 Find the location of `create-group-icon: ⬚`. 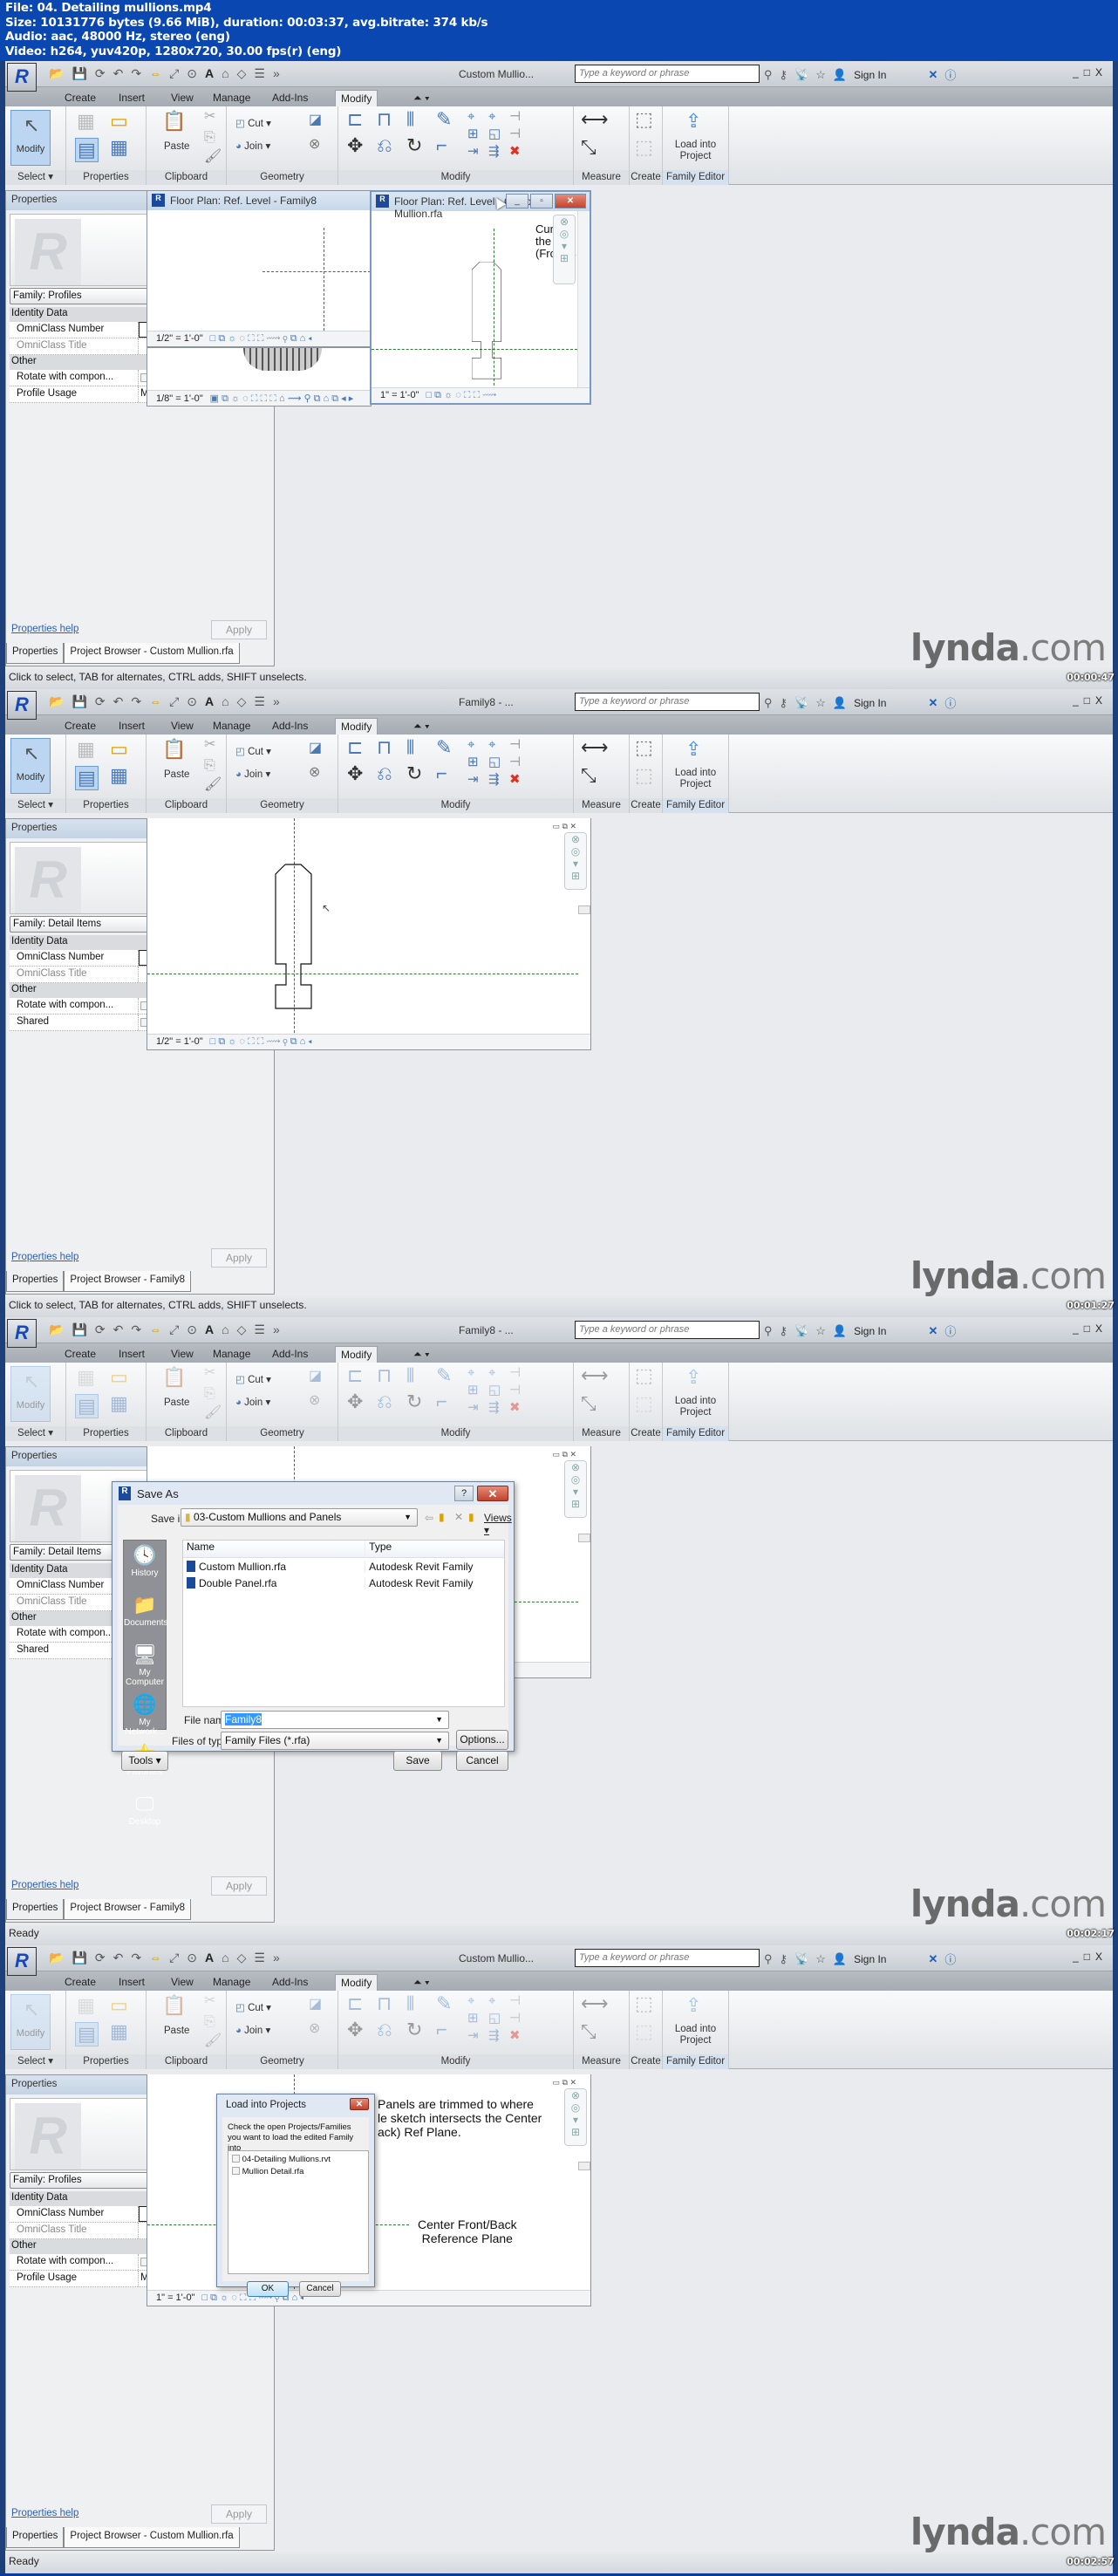

create-group-icon: ⬚ is located at coordinates (644, 2031).